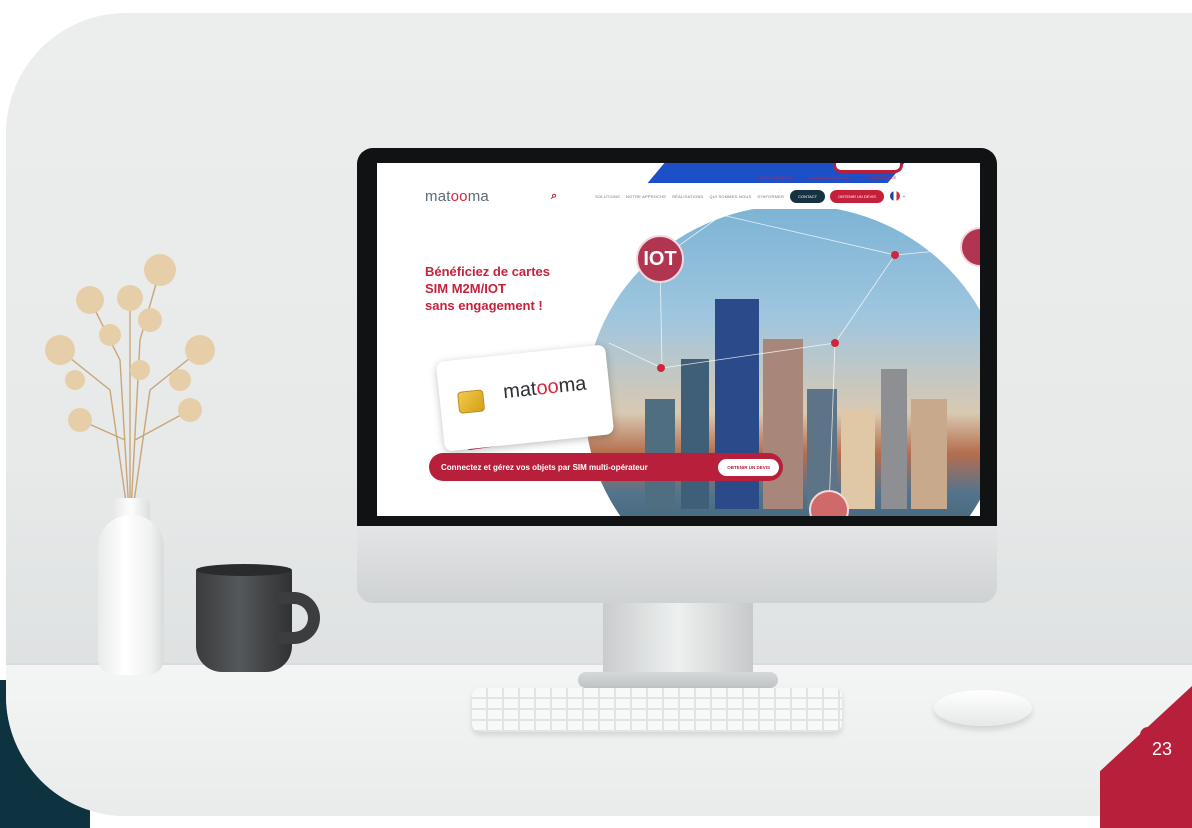 The height and width of the screenshot is (828, 1192). I want to click on menu-item-solutions: SOLUTIONS, so click(607, 196).